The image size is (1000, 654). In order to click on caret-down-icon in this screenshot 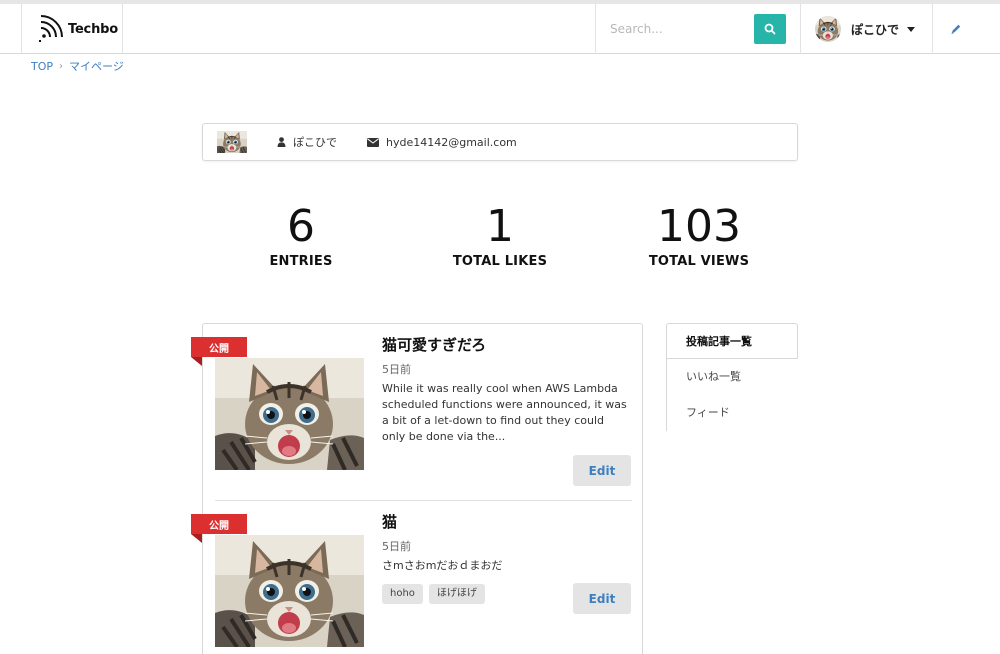, I will do `click(911, 29)`.